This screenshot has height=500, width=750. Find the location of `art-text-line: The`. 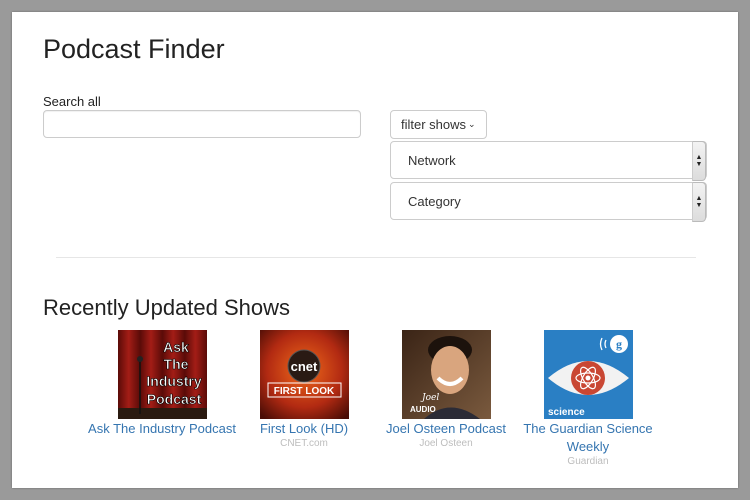

art-text-line: The is located at coordinates (175, 364).